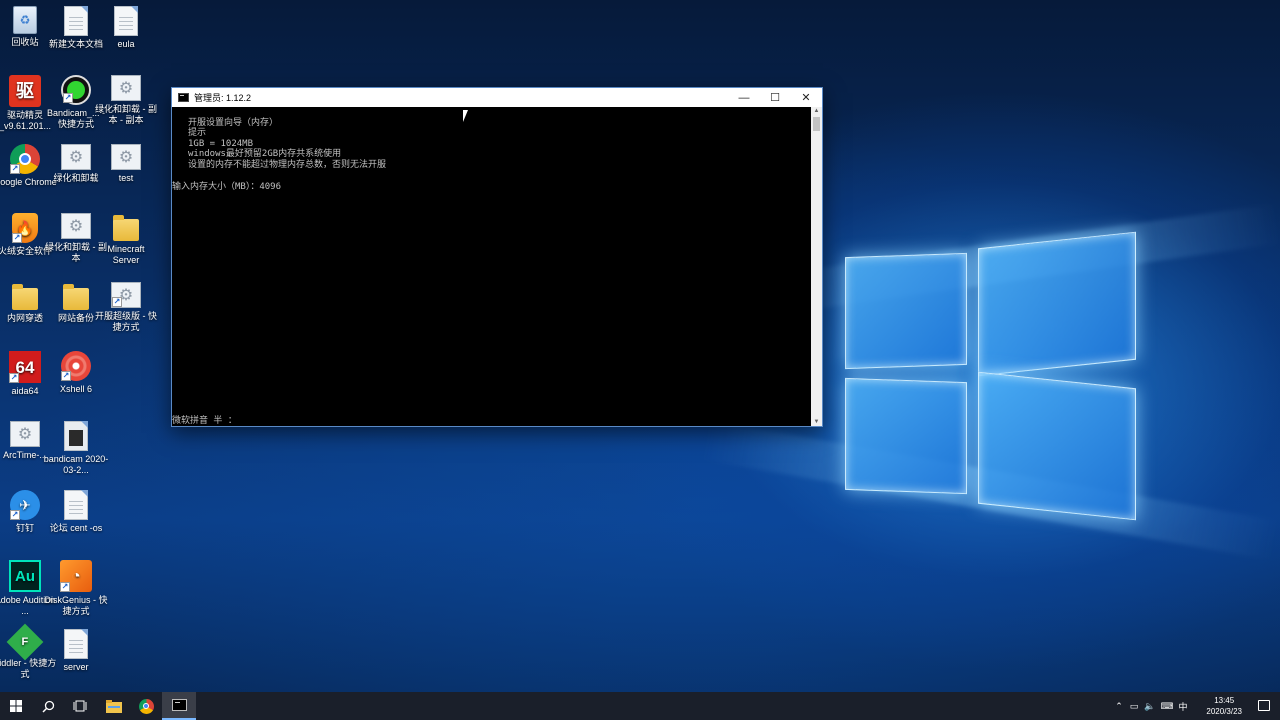  I want to click on windows-logo-pane-tr, so click(1057, 304).